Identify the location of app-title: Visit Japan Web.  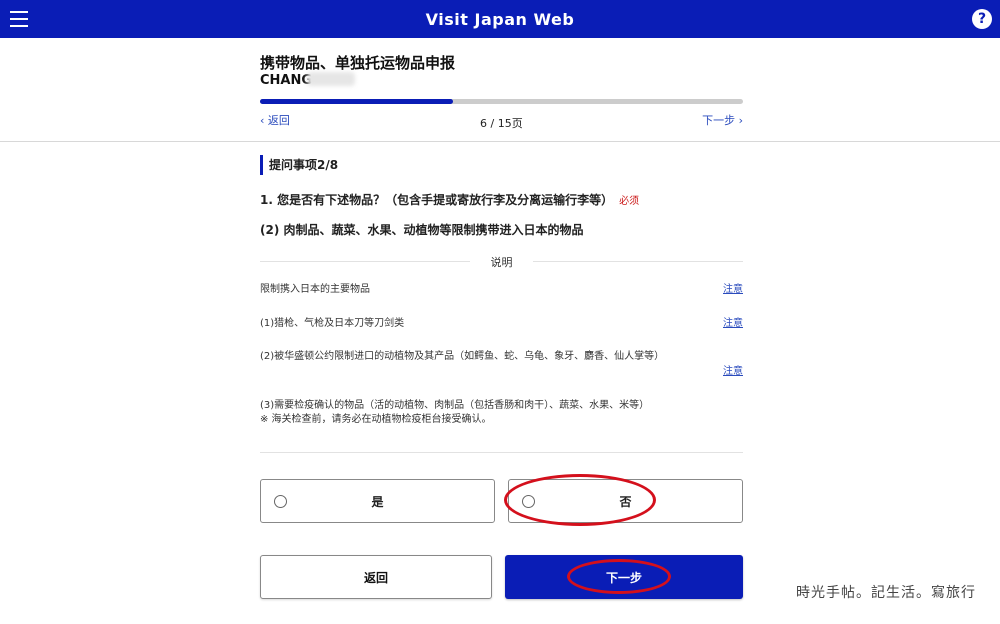
(500, 19).